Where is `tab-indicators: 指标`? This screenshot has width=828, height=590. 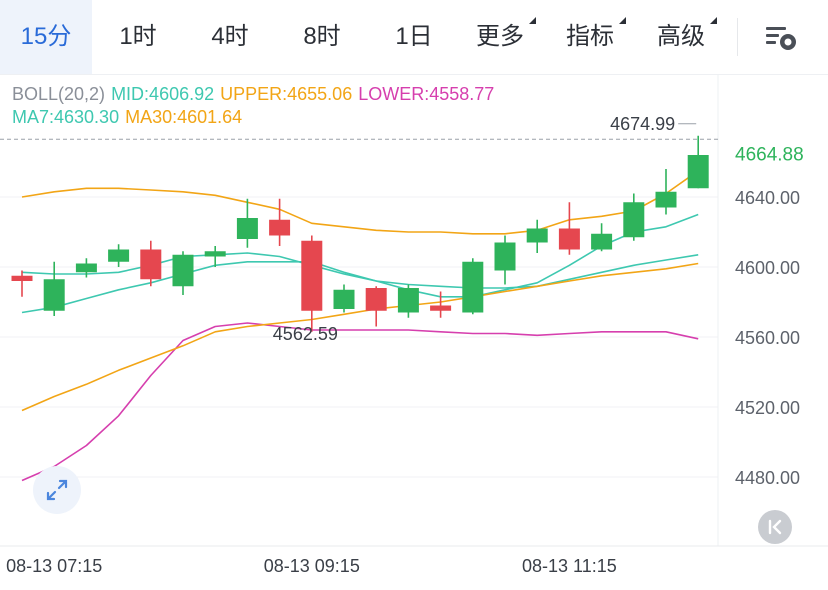
tab-indicators: 指标 is located at coordinates (595, 37).